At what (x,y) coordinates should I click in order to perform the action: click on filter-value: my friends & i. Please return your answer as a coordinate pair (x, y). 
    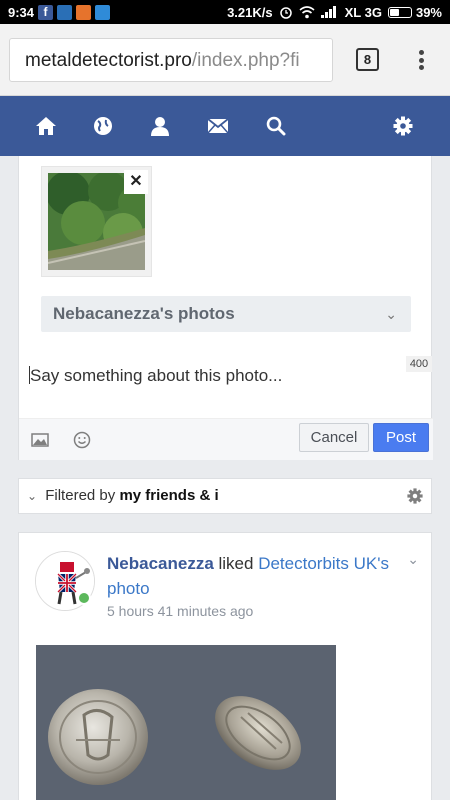
    Looking at the image, I should click on (169, 495).